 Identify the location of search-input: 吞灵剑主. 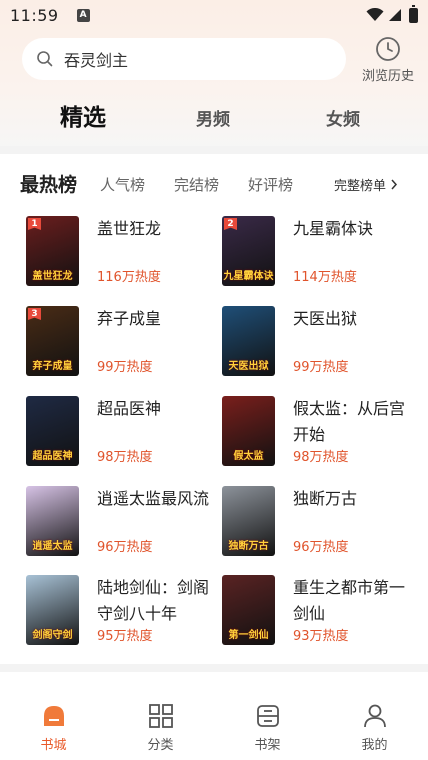
(184, 59).